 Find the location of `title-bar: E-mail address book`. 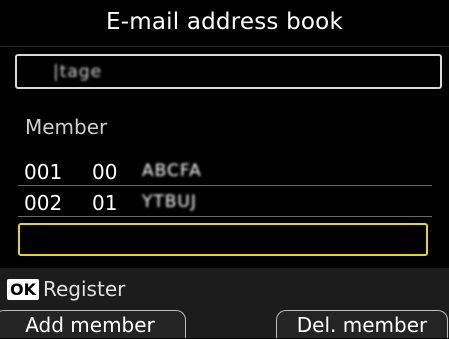

title-bar: E-mail address book is located at coordinates (224, 23).